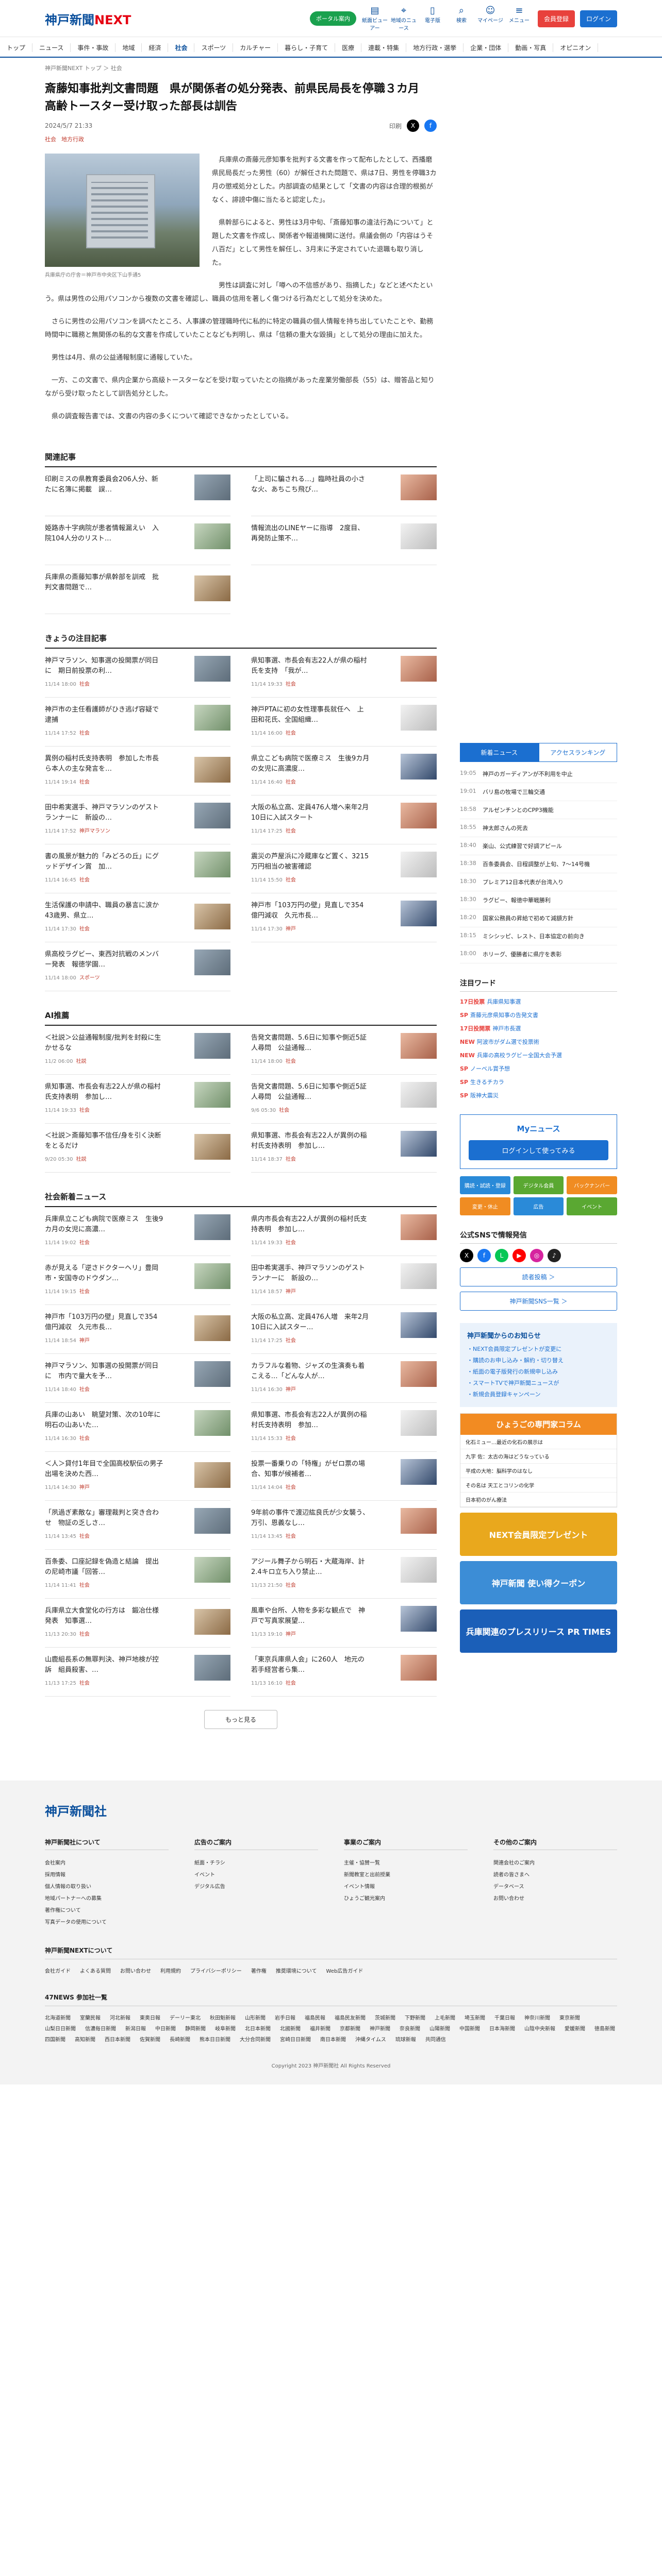 The image size is (662, 2576). I want to click on service-button: 購読・試読・登録, so click(485, 1185).